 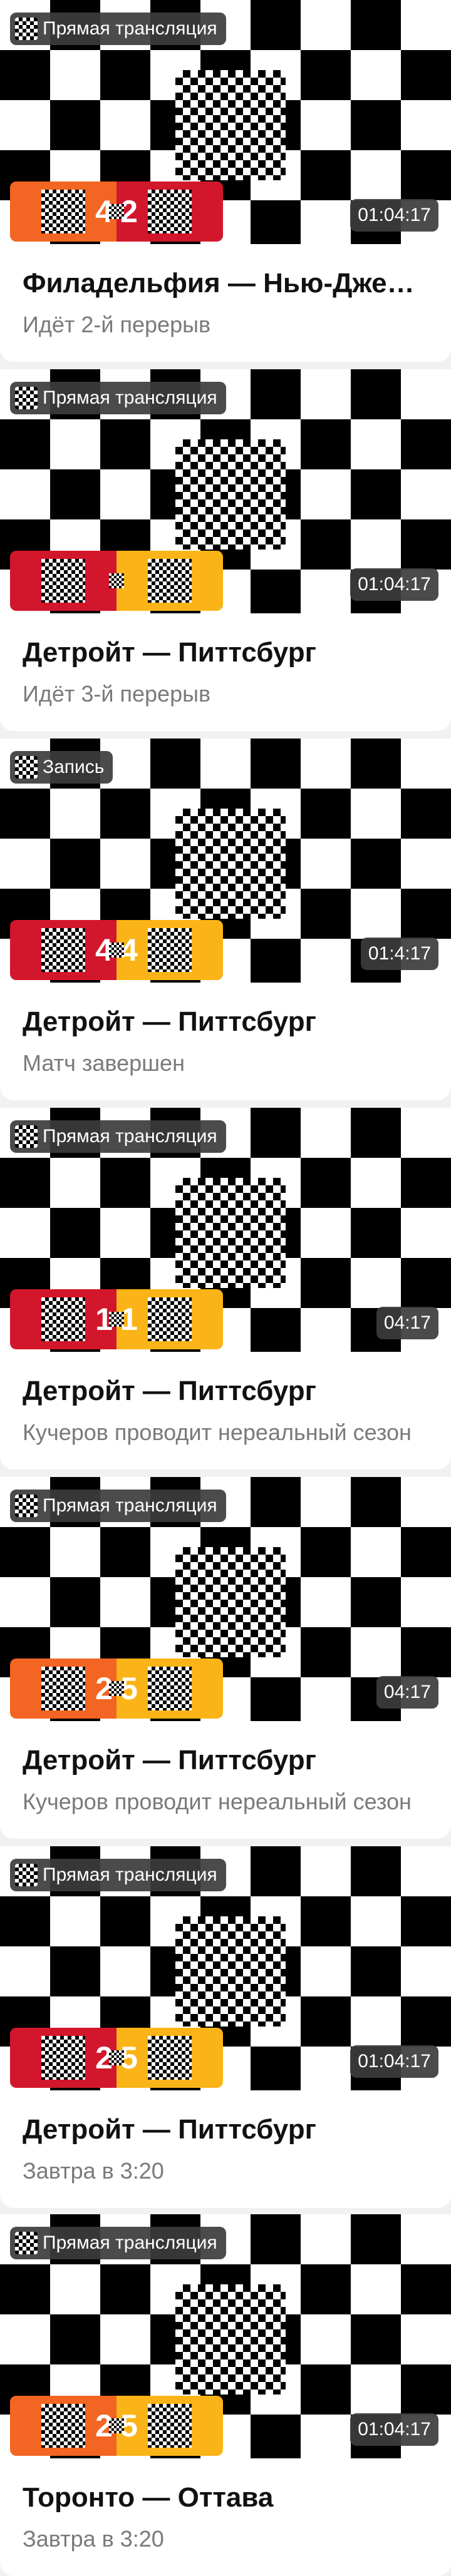 I want to click on video-subtitle: Идёт 2-й перерыв, so click(x=117, y=324).